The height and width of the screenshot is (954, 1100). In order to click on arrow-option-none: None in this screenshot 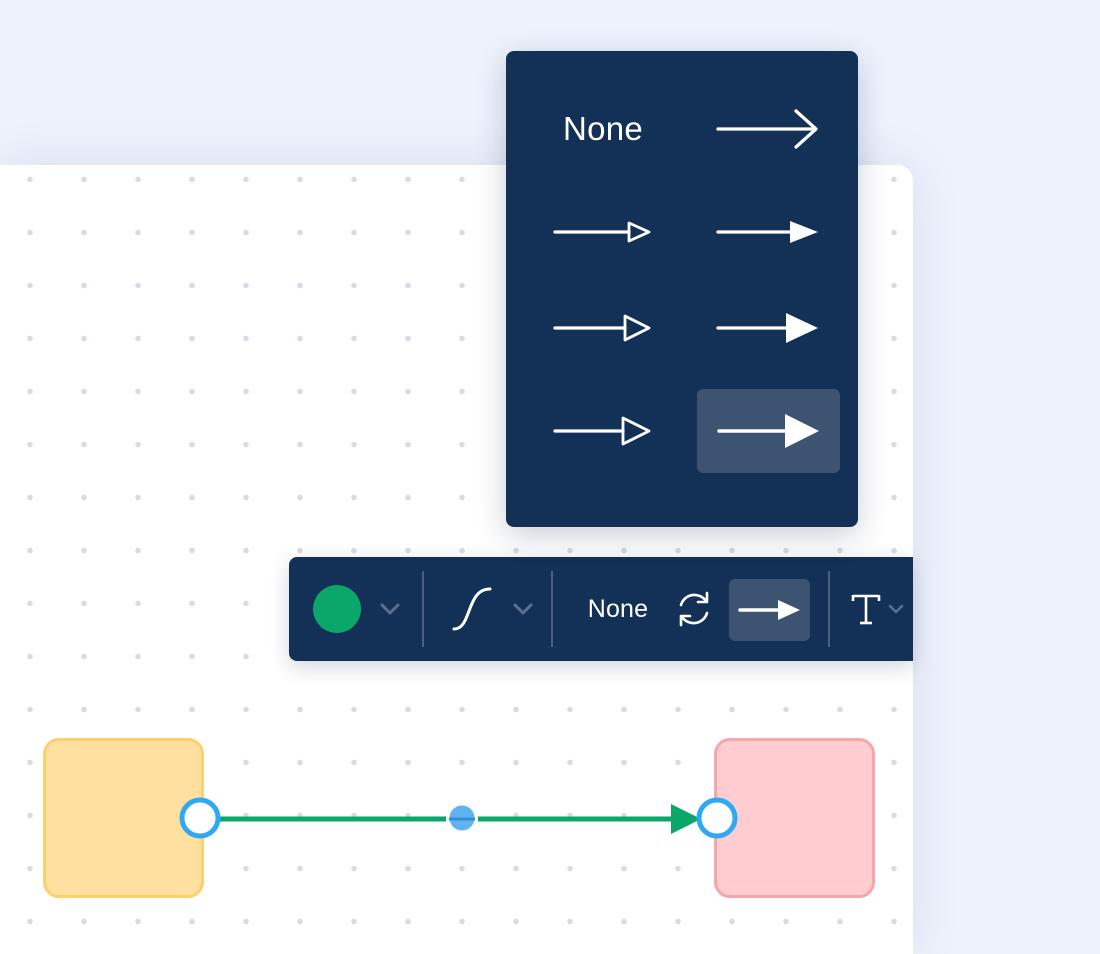, I will do `click(603, 129)`.